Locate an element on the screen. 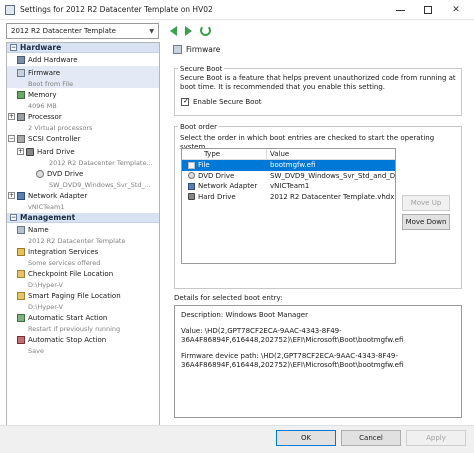 The width and height of the screenshot is (474, 453). tree-item-checkpoint-location: Checkpoint File Location is located at coordinates (83, 273).